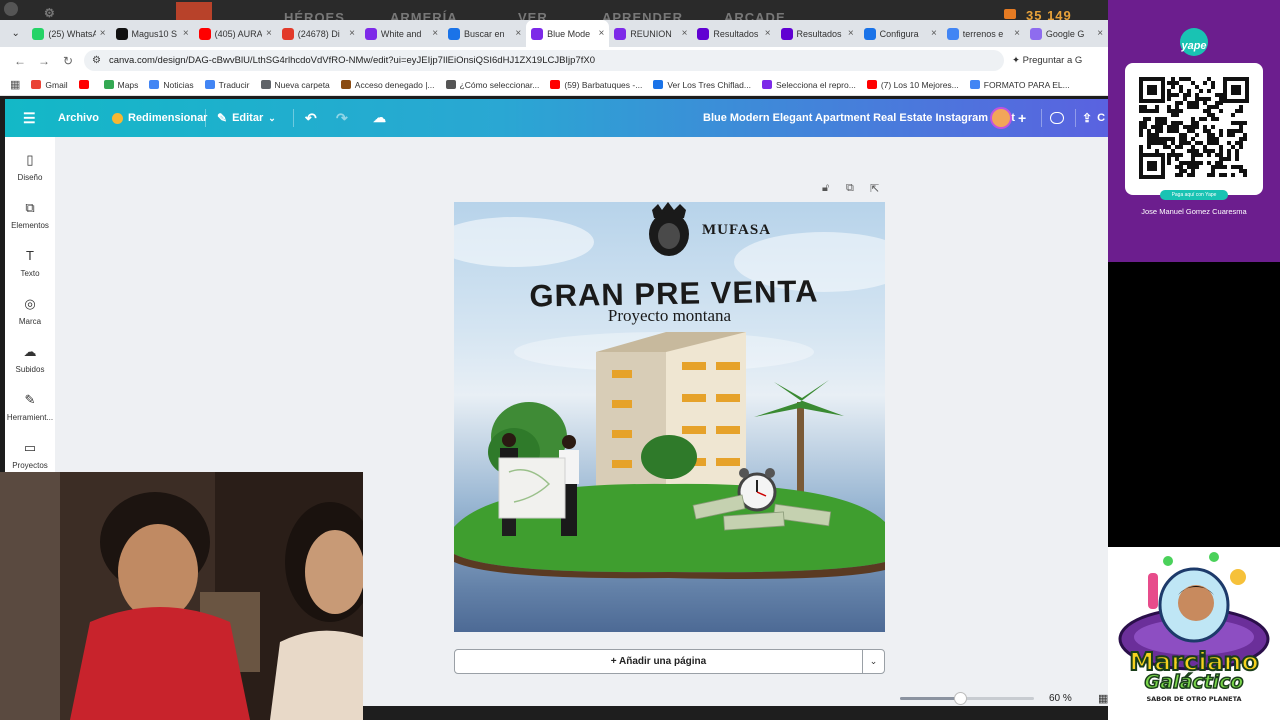  I want to click on browser-tab: White and ×, so click(401, 33).